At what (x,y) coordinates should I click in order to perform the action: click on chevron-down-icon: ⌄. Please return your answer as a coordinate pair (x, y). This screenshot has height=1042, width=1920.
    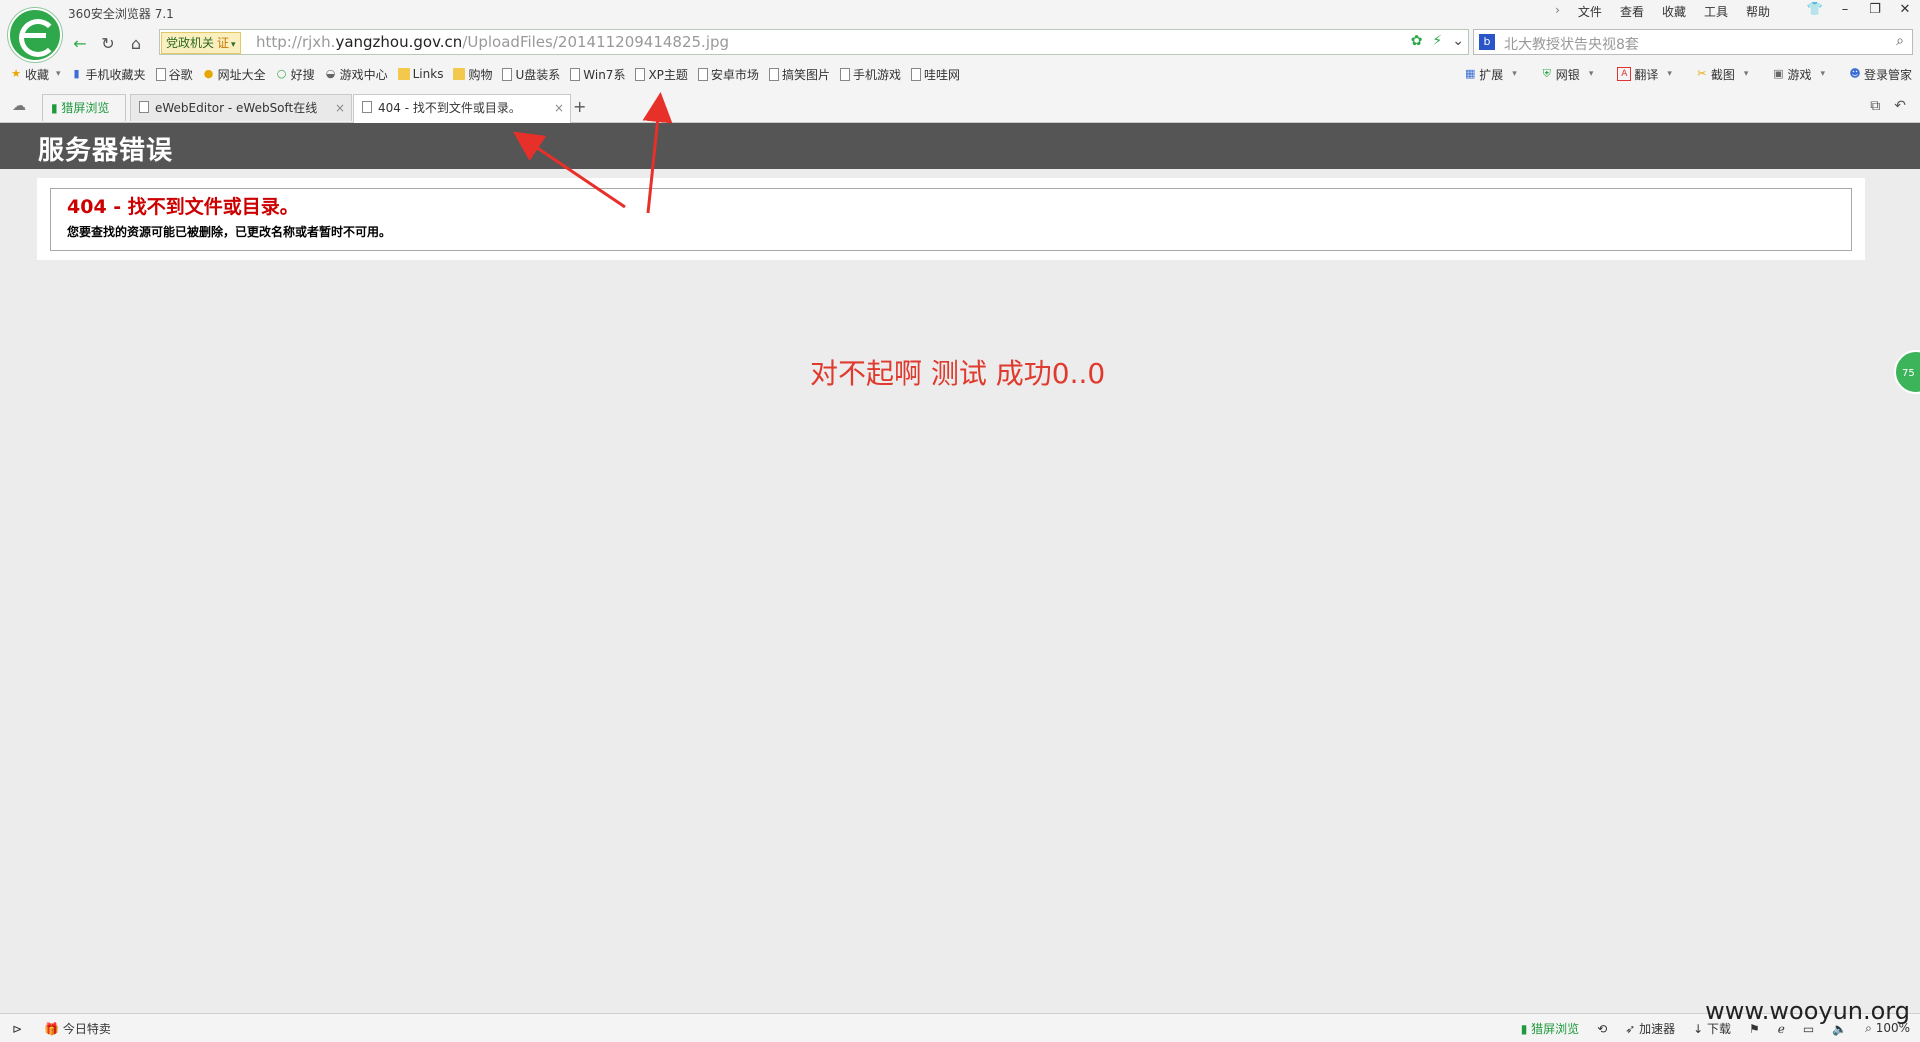
    Looking at the image, I should click on (1458, 41).